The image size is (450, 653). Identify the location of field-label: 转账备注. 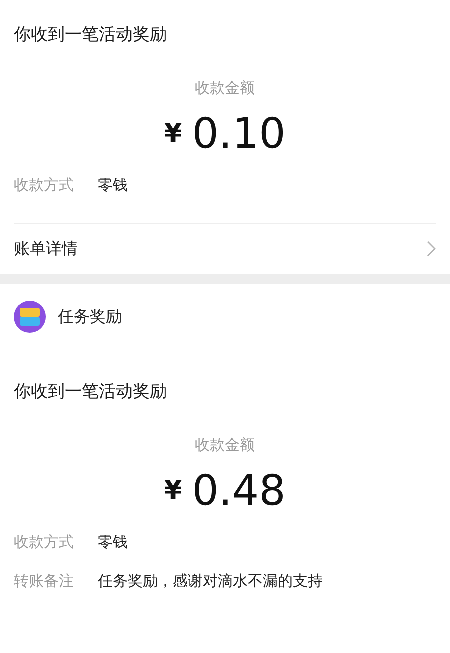
(44, 581).